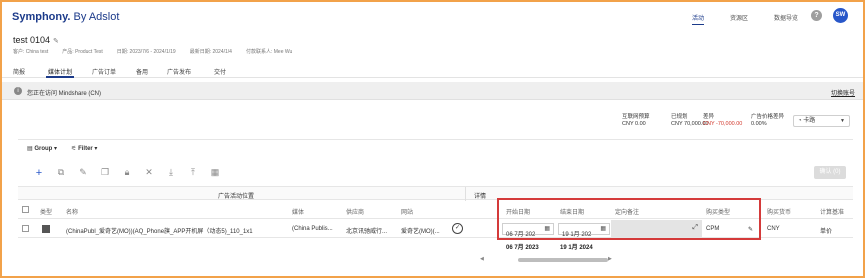 The height and width of the screenshot is (278, 865). What do you see at coordinates (826, 232) in the screenshot?
I see `row-basis: 单价` at bounding box center [826, 232].